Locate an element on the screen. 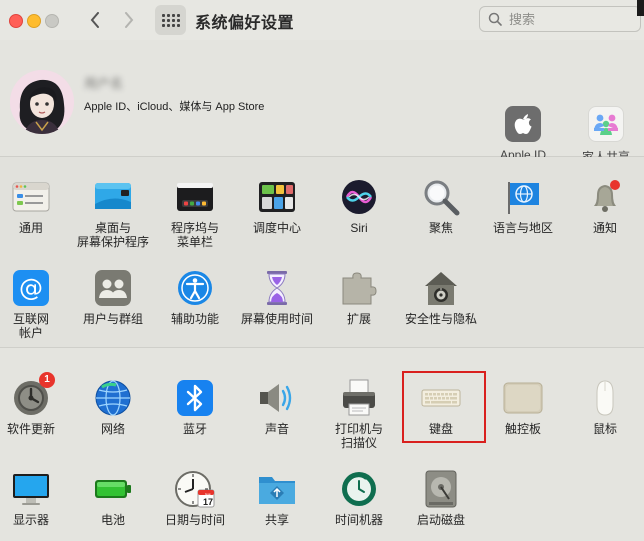  network-icon is located at coordinates (113, 398).